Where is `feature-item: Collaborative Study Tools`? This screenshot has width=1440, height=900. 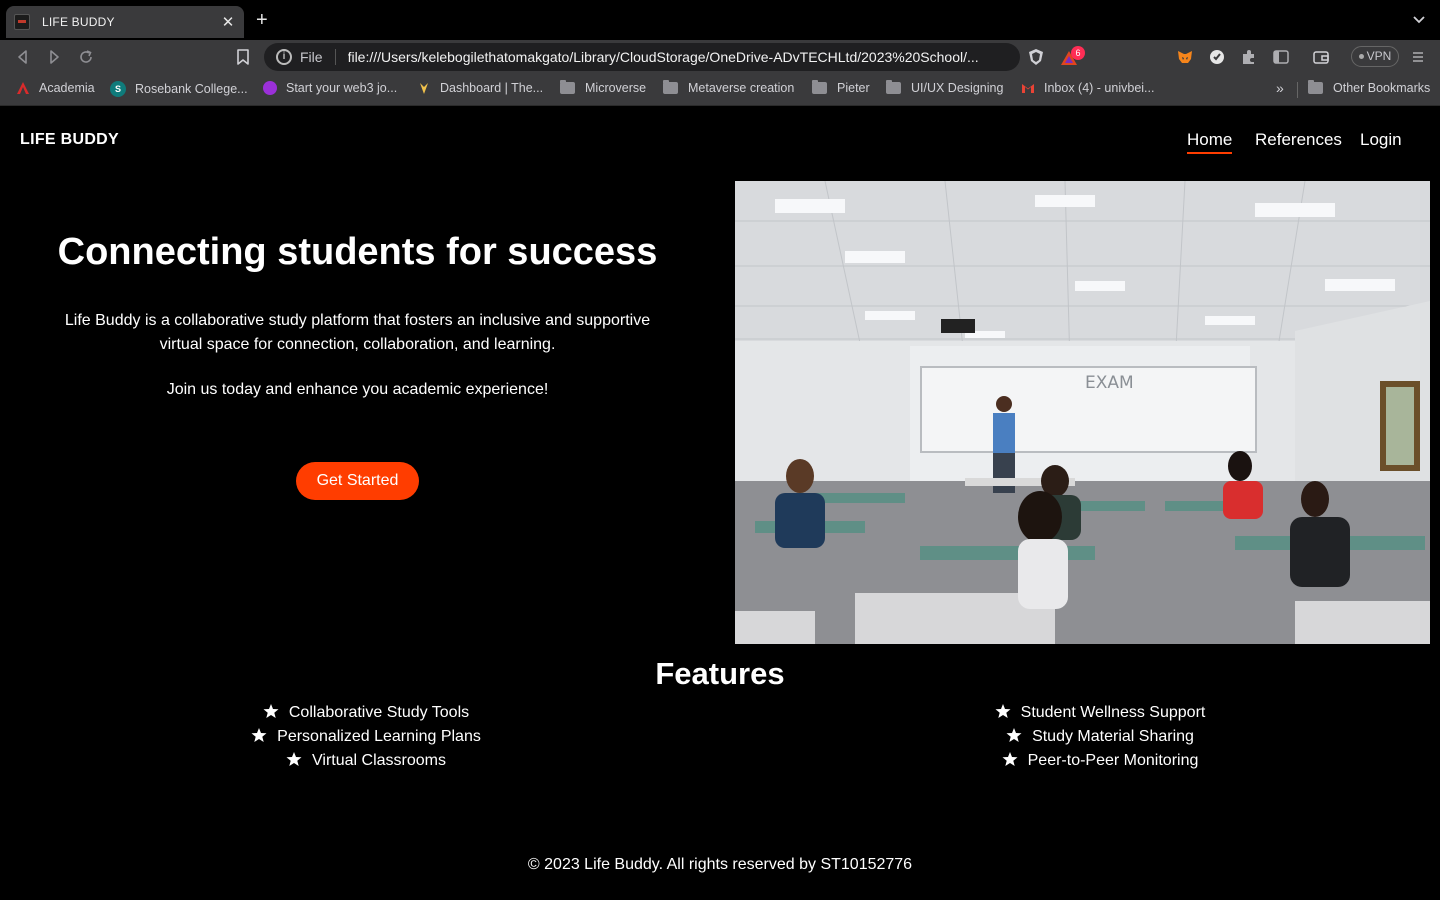 feature-item: Collaborative Study Tools is located at coordinates (366, 715).